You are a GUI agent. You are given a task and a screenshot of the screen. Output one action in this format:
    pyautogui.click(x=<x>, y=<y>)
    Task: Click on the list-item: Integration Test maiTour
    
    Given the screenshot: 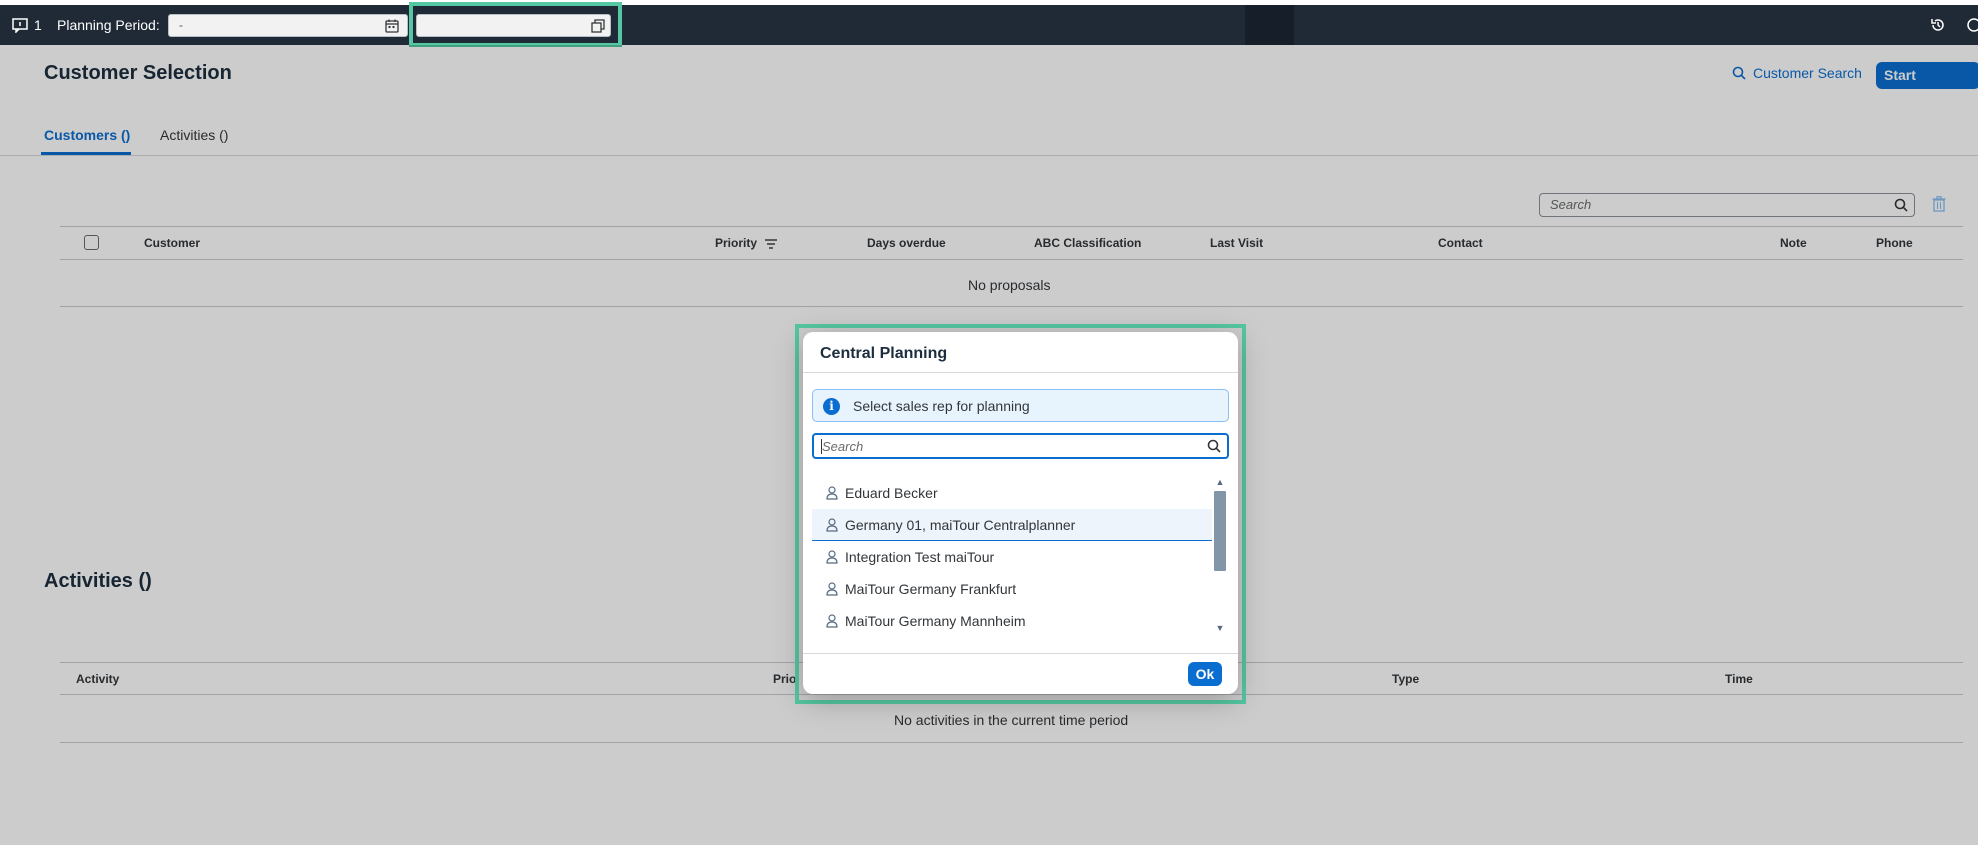 What is the action you would take?
    pyautogui.click(x=1012, y=557)
    